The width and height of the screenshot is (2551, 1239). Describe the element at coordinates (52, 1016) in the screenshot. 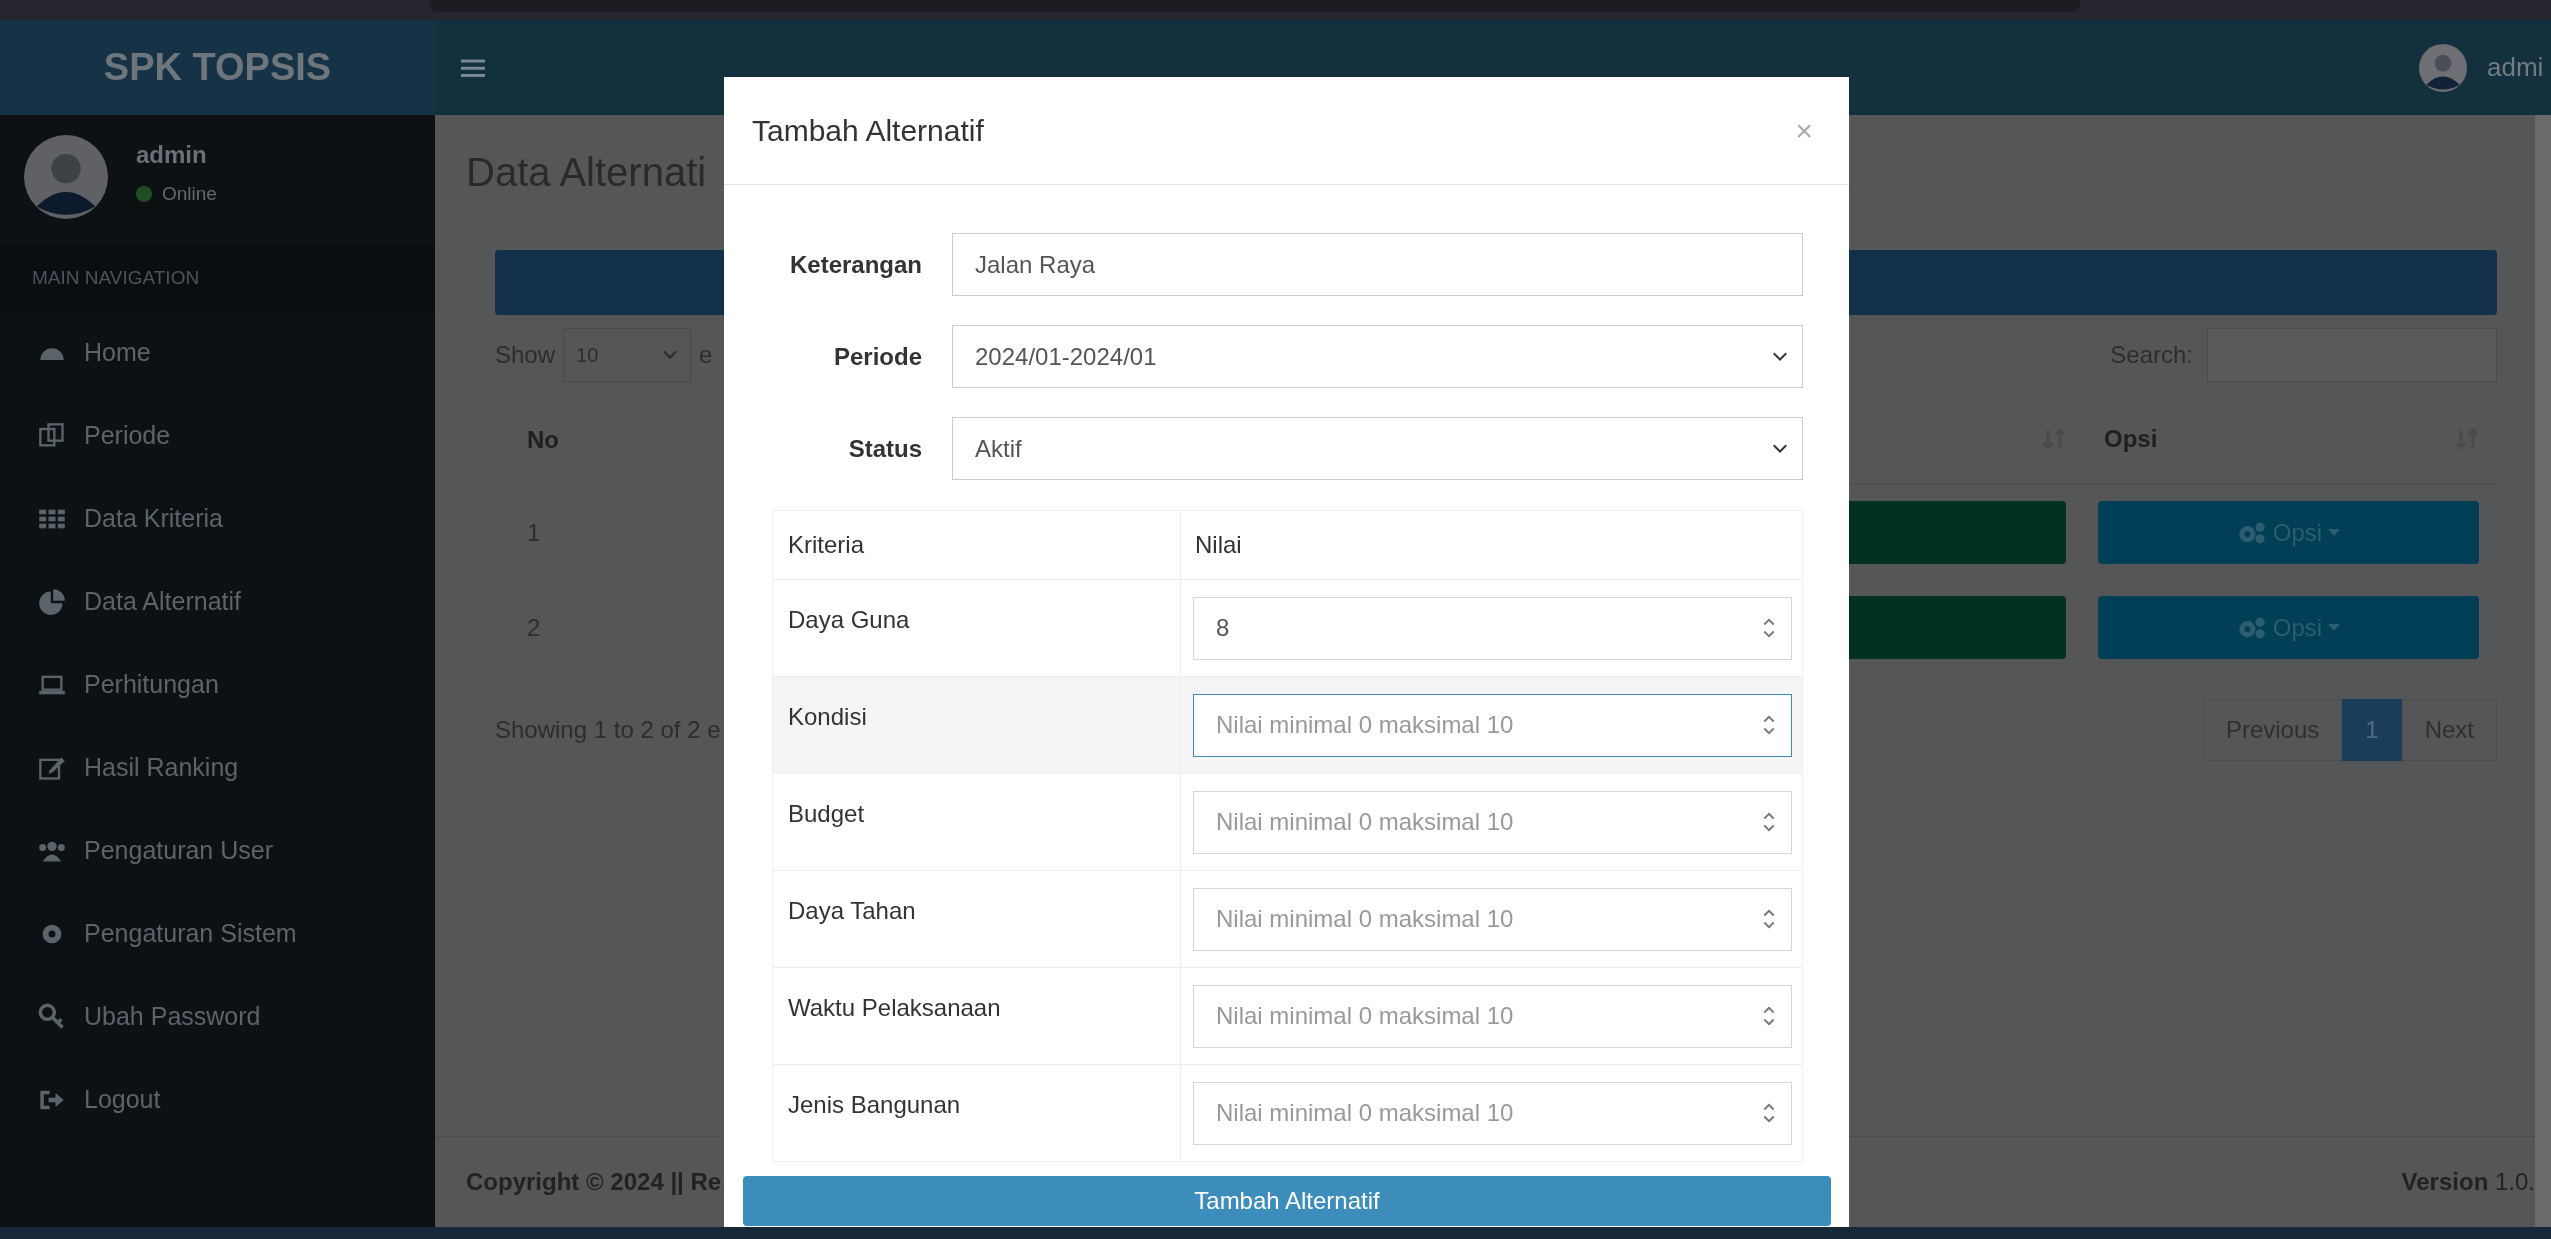

I see `key-icon` at that location.